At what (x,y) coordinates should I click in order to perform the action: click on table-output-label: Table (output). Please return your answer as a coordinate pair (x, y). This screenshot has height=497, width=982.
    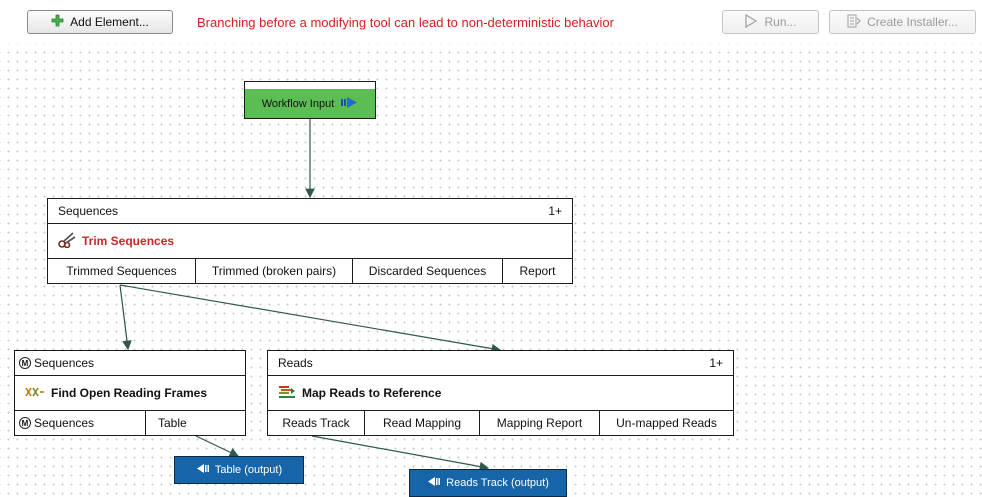
    Looking at the image, I should click on (248, 470).